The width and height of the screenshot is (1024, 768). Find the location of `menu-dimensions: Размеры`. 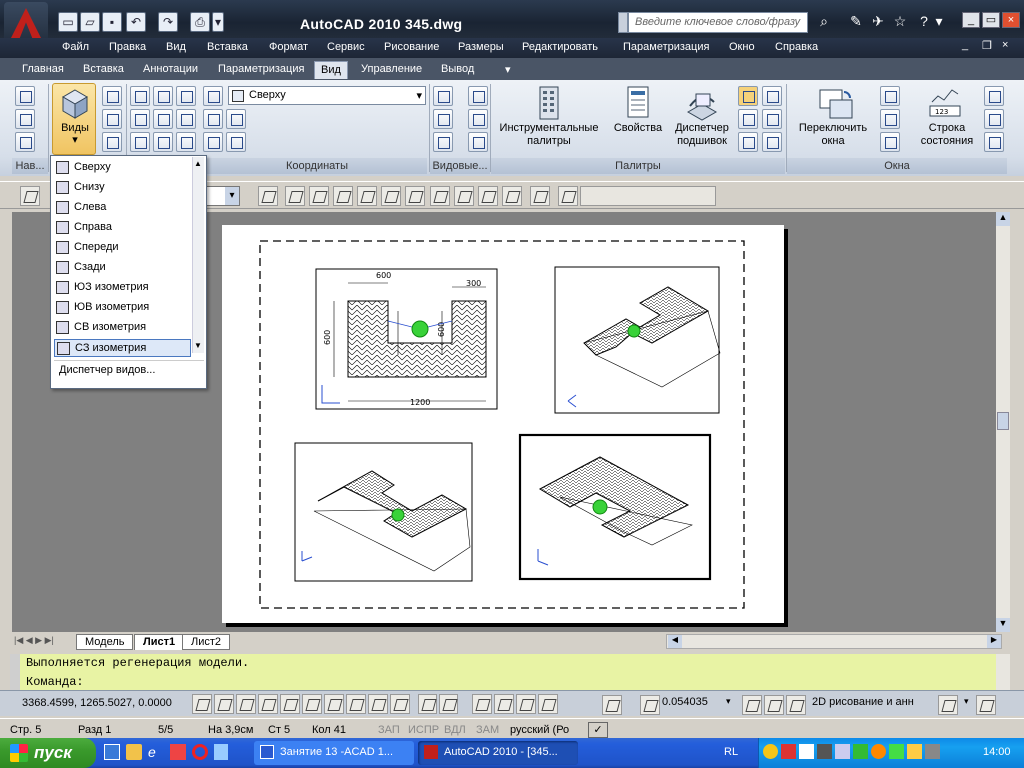

menu-dimensions: Размеры is located at coordinates (481, 47).